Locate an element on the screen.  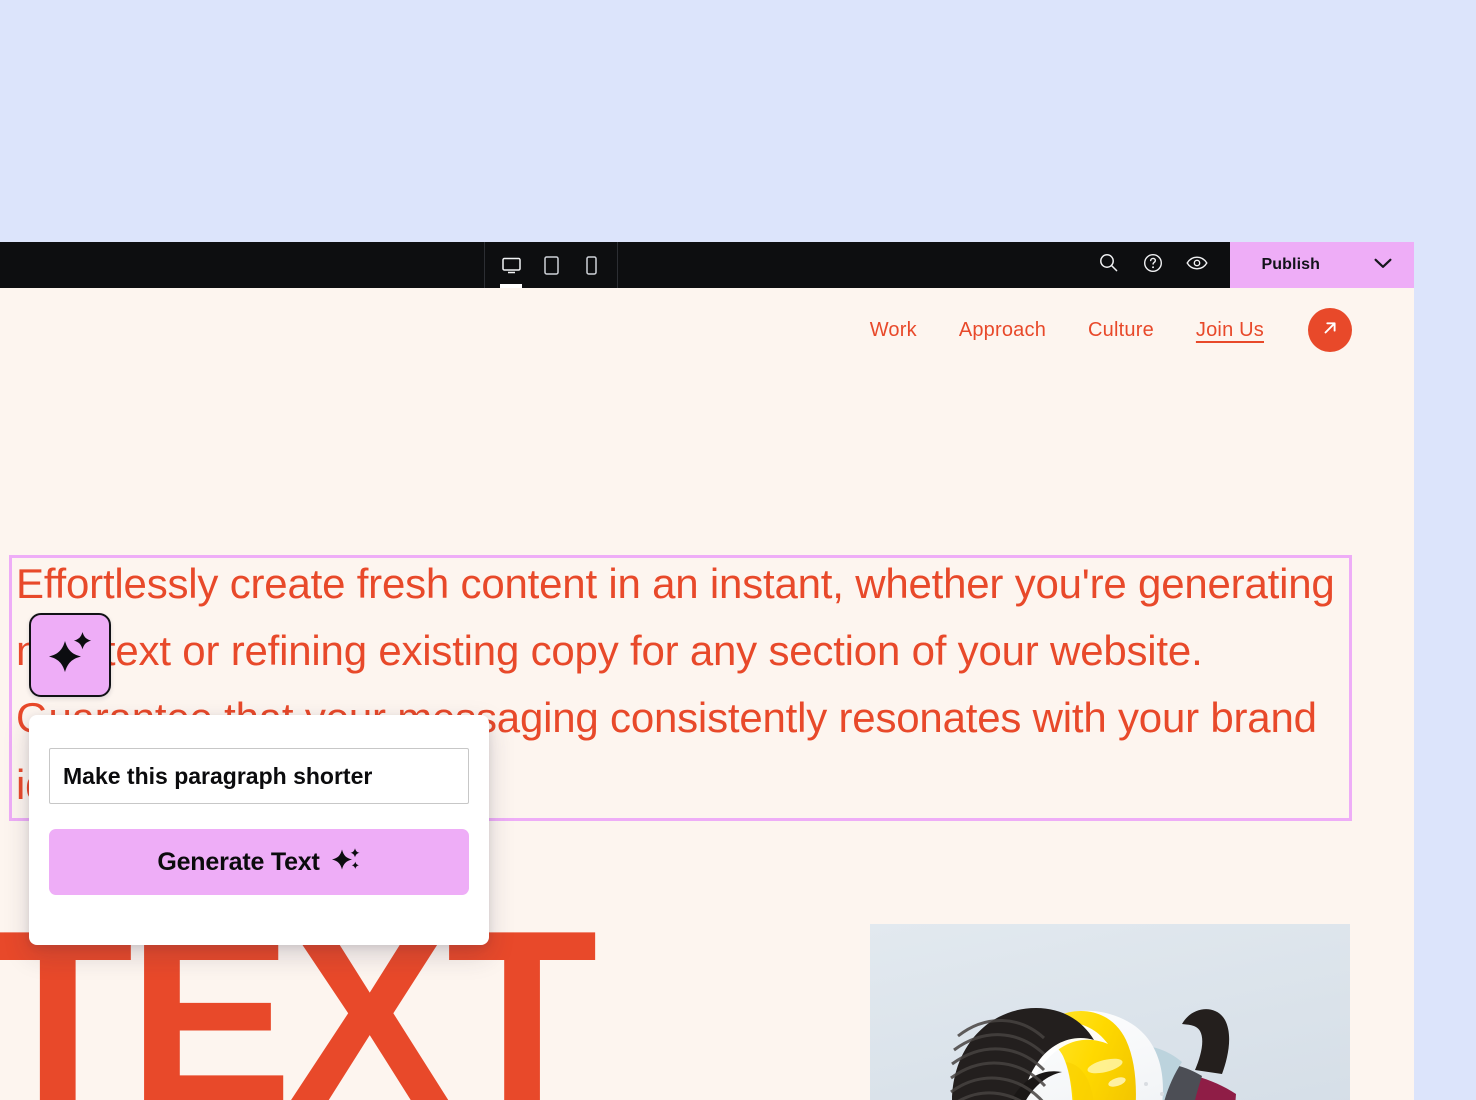
preview-button is located at coordinates (1197, 265).